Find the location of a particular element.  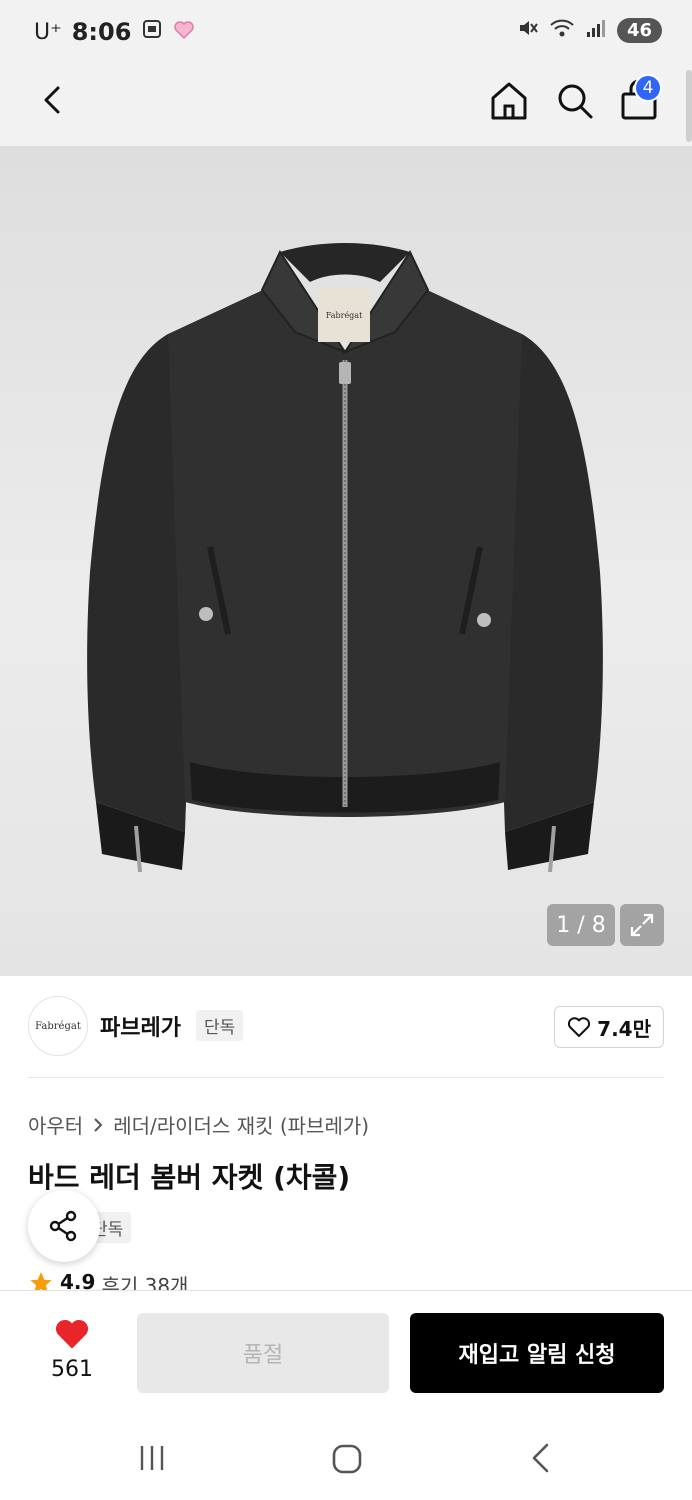

chevron-left-icon is located at coordinates (52, 100).